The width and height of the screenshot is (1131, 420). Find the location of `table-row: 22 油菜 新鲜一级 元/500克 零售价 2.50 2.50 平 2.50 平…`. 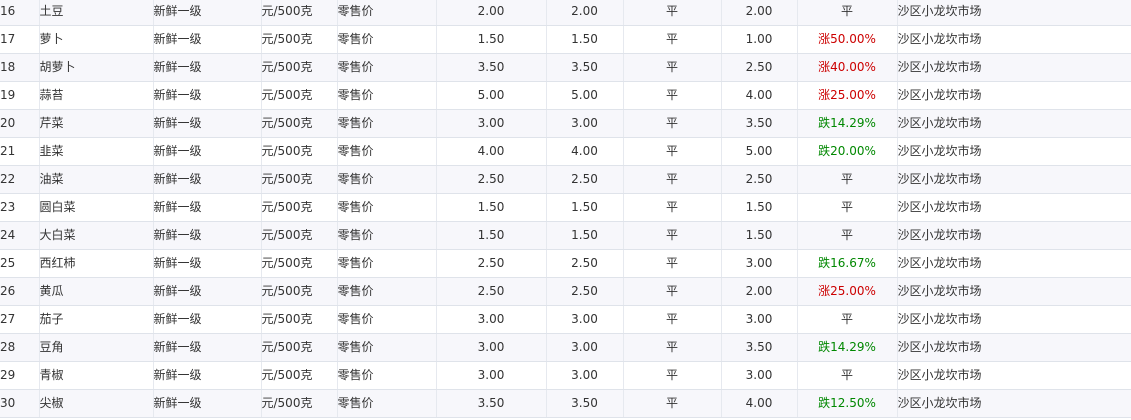

table-row: 22 油菜 新鲜一级 元/500克 零售价 2.50 2.50 平 2.50 平… is located at coordinates (565, 179).